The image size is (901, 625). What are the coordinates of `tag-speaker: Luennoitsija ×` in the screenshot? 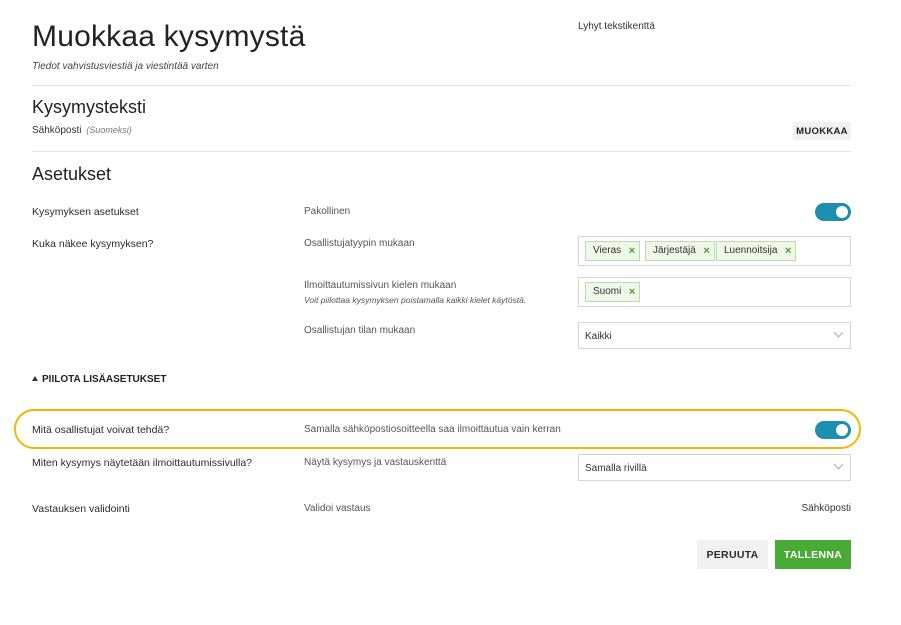 It's located at (756, 251).